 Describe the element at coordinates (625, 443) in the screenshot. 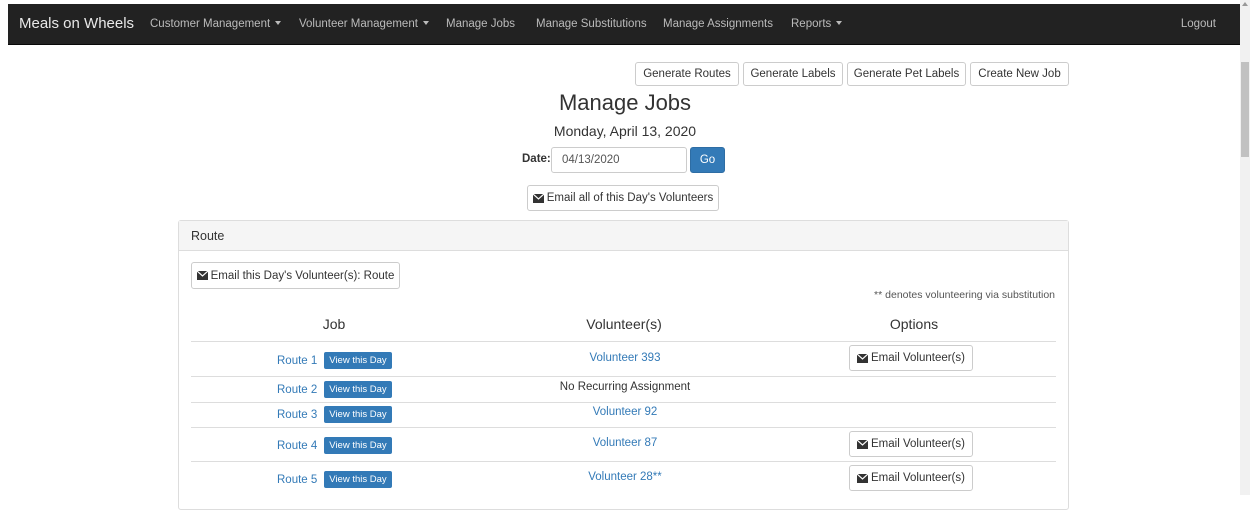

I see `volunteer-link: Volunteer 87` at that location.